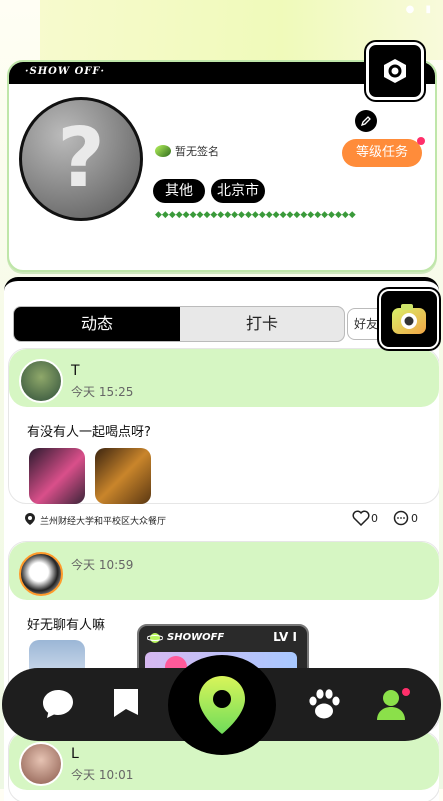  What do you see at coordinates (66, 625) in the screenshot?
I see `post-text: 好无聊有人嘛` at bounding box center [66, 625].